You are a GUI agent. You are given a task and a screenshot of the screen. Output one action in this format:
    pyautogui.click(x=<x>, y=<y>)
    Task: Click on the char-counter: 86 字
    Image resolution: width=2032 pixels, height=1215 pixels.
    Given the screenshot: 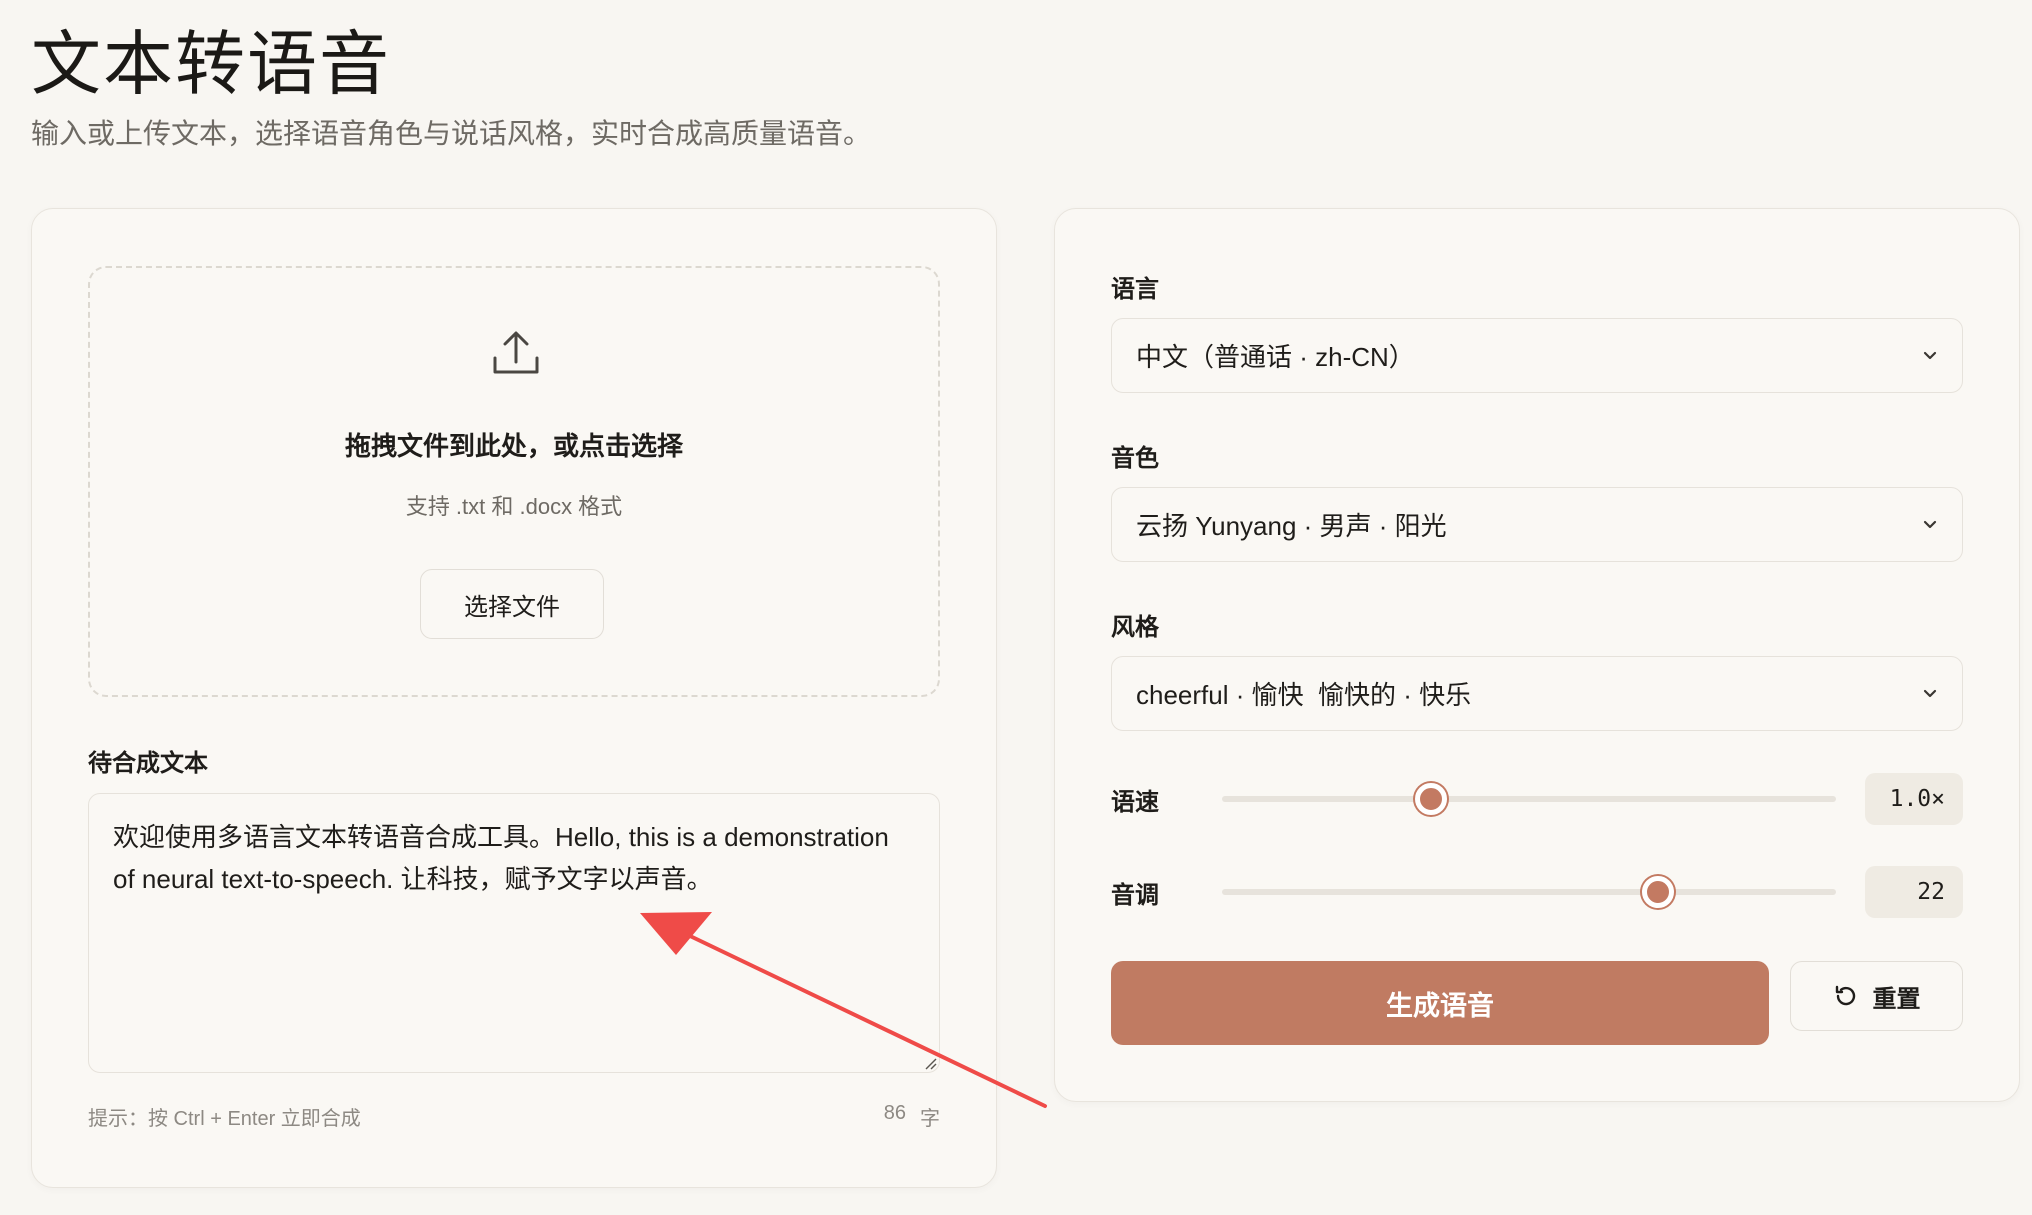 What is the action you would take?
    pyautogui.click(x=912, y=1116)
    